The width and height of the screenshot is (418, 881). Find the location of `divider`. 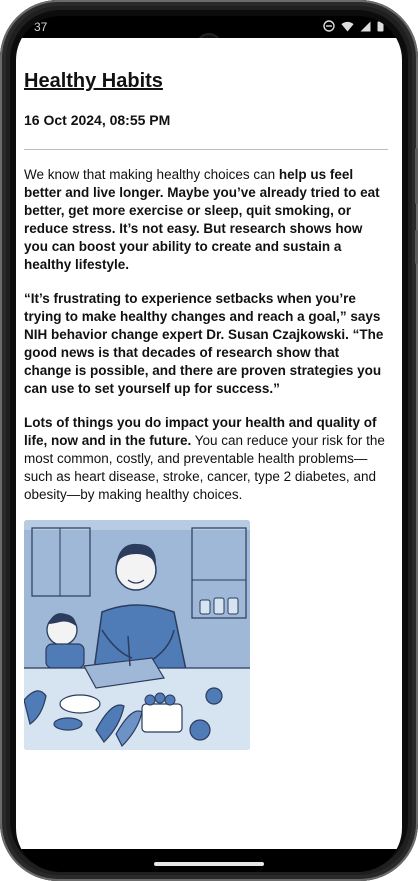

divider is located at coordinates (206, 149).